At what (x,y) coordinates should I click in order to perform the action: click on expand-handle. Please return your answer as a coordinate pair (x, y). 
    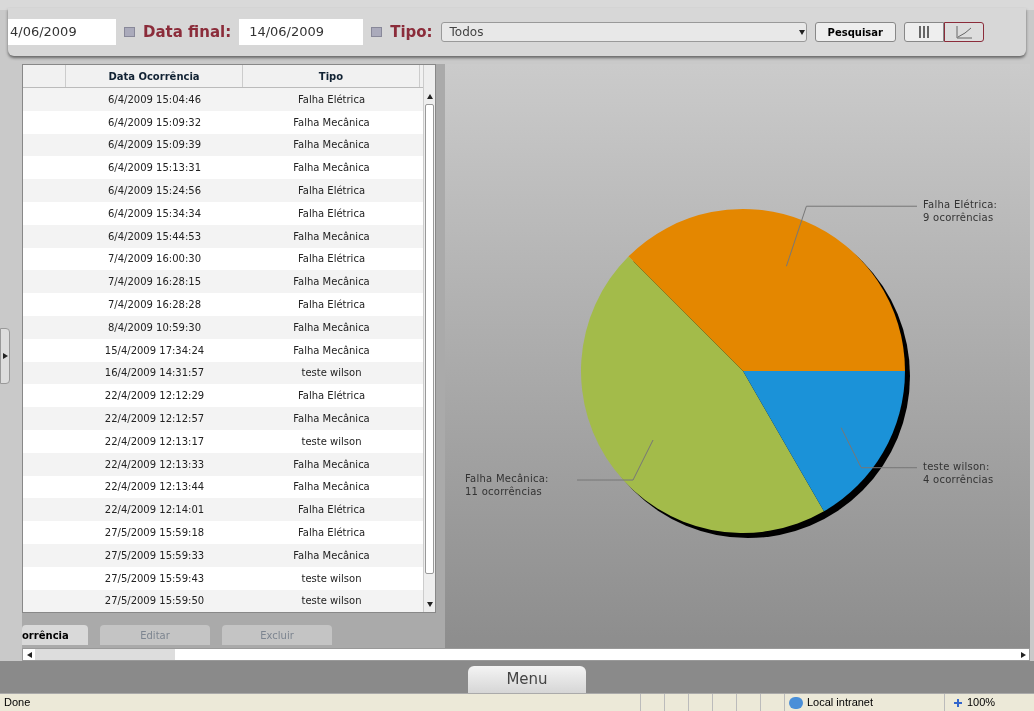
    Looking at the image, I should click on (5, 356).